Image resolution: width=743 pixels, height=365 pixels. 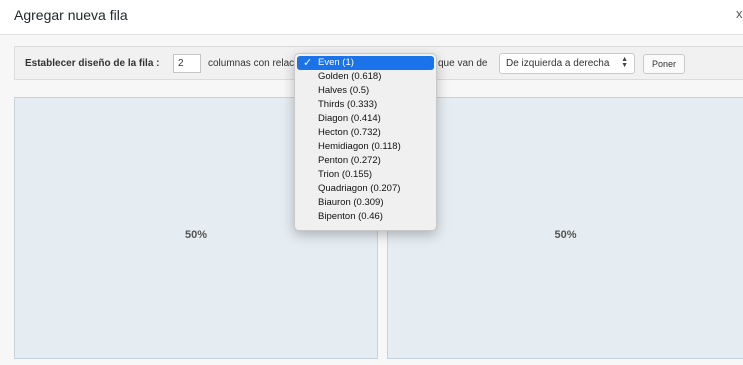 What do you see at coordinates (739, 13) in the screenshot?
I see `close-icon: x` at bounding box center [739, 13].